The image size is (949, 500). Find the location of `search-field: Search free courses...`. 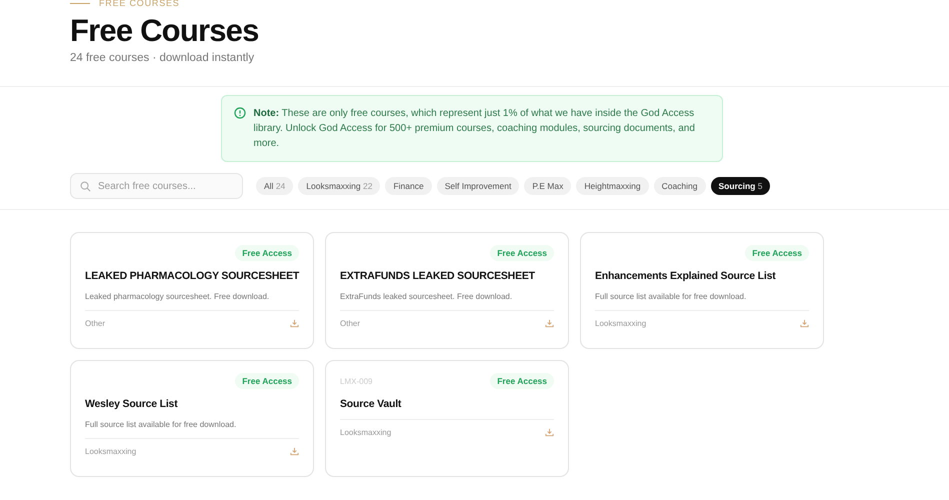

search-field: Search free courses... is located at coordinates (156, 186).